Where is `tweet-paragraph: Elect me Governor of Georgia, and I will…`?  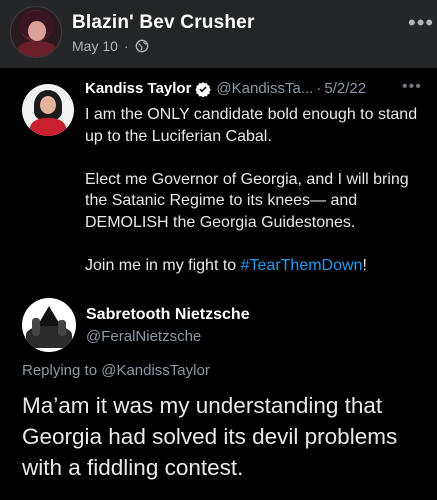
tweet-paragraph: Elect me Governor of Georgia, and I will… is located at coordinates (247, 200).